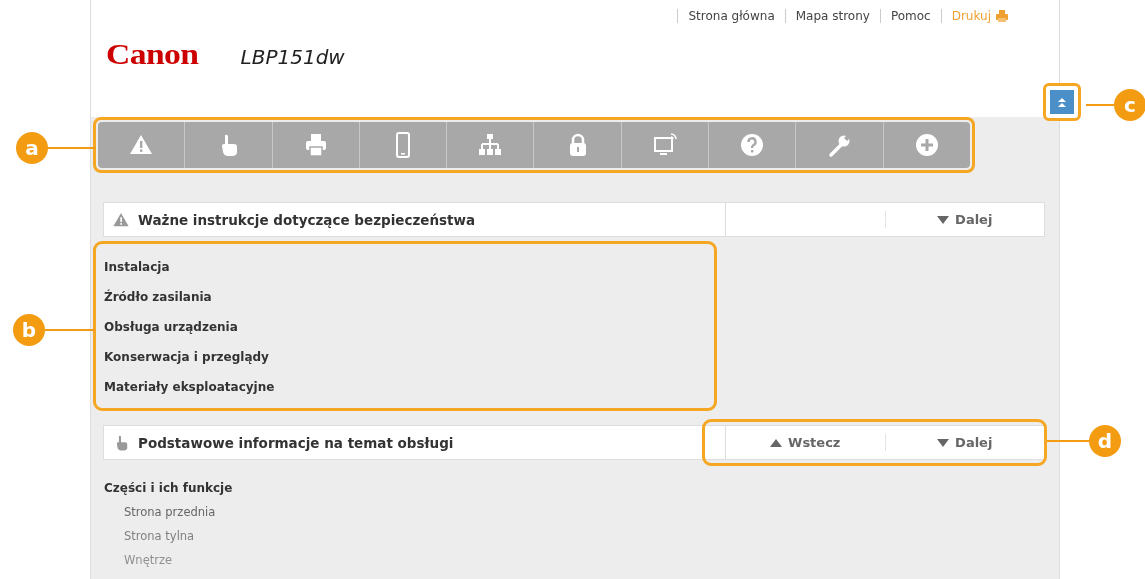  What do you see at coordinates (805, 442) in the screenshot?
I see `previous-button: Wstecz` at bounding box center [805, 442].